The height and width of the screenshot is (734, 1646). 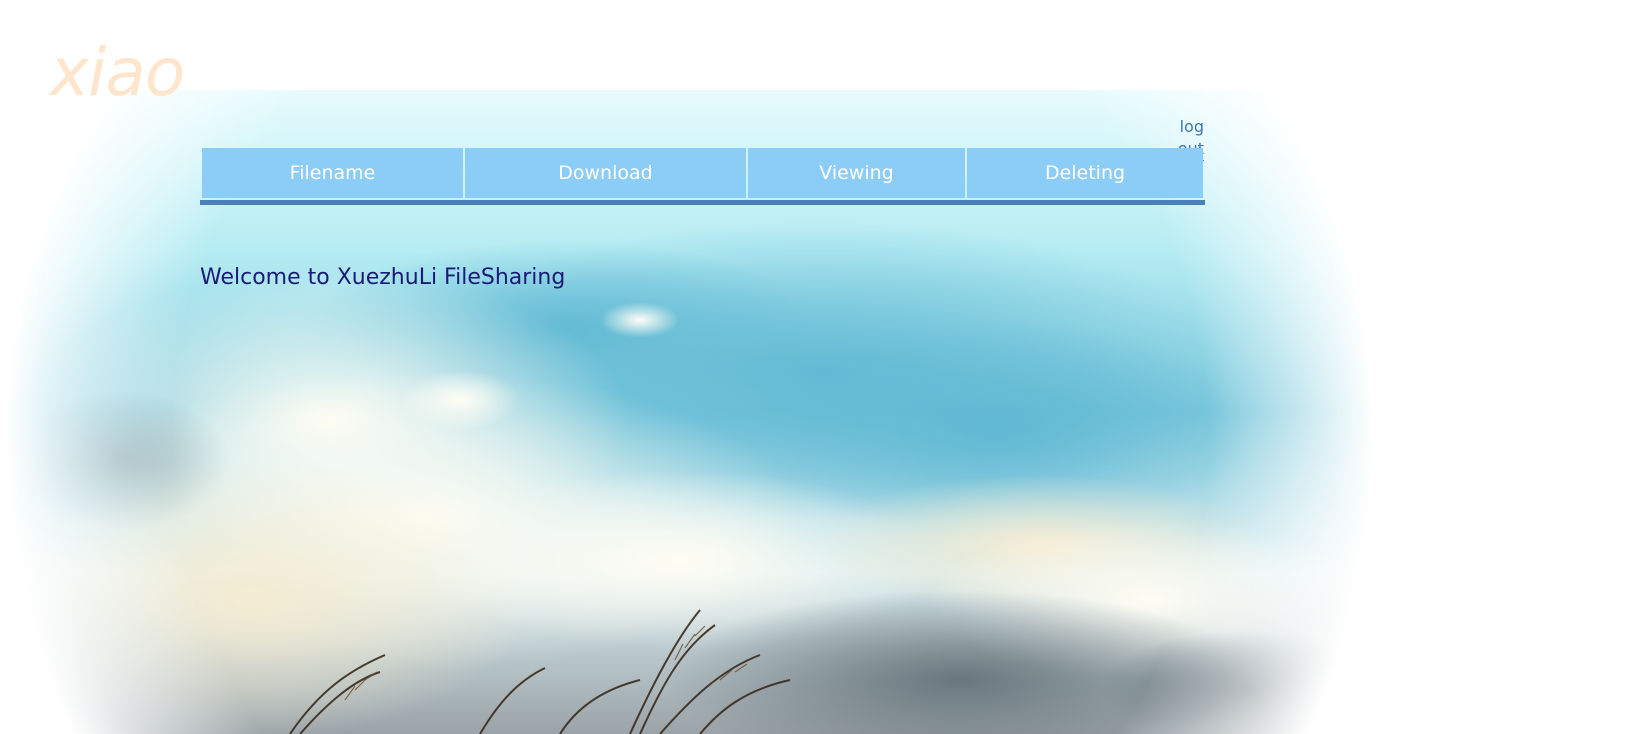 What do you see at coordinates (856, 173) in the screenshot?
I see `column-header-viewing: Viewing` at bounding box center [856, 173].